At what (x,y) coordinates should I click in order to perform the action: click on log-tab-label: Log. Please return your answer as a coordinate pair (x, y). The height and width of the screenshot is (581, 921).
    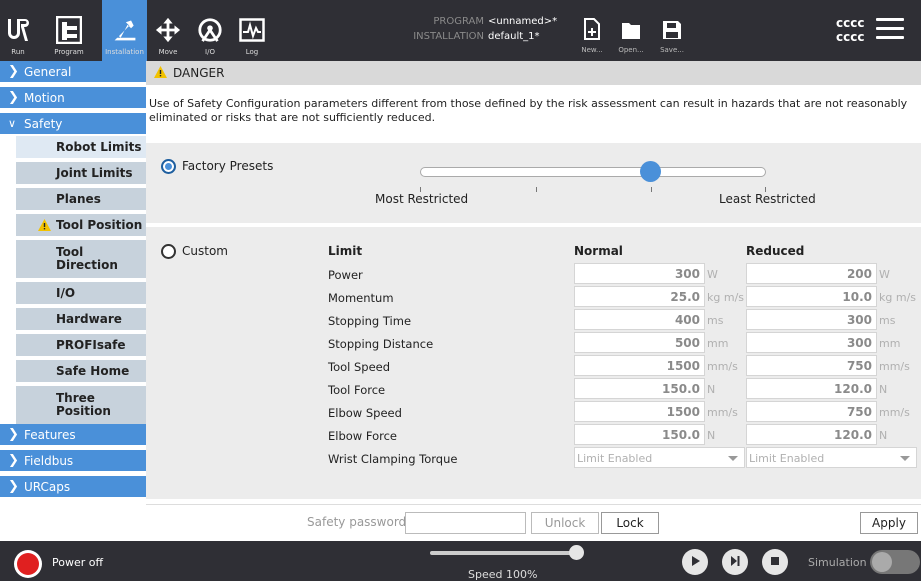
    Looking at the image, I should click on (252, 52).